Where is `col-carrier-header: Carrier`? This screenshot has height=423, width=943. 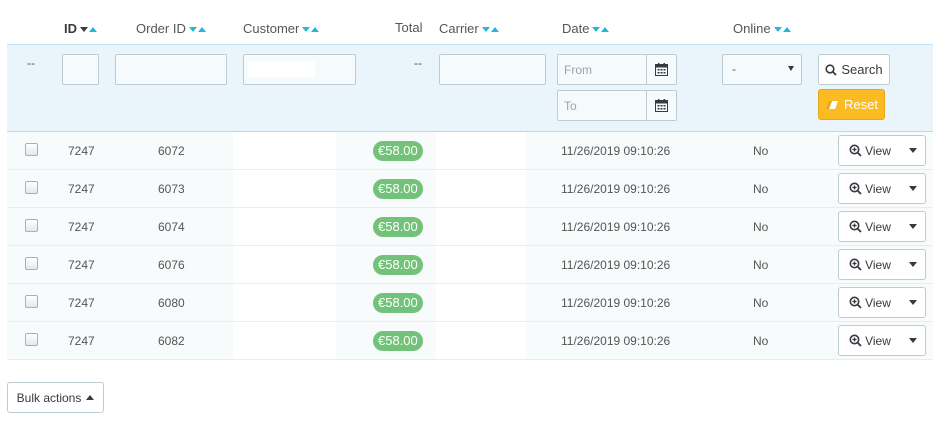 col-carrier-header: Carrier is located at coordinates (469, 28).